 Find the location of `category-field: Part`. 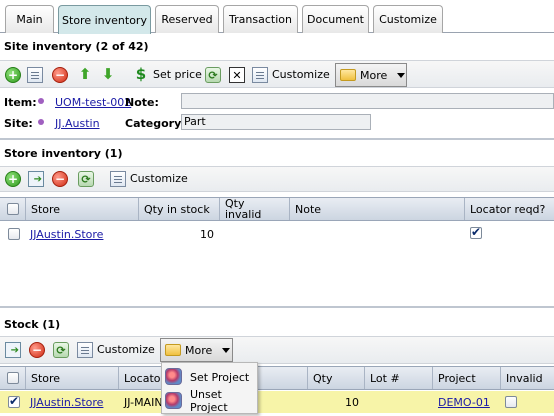

category-field: Part is located at coordinates (276, 122).